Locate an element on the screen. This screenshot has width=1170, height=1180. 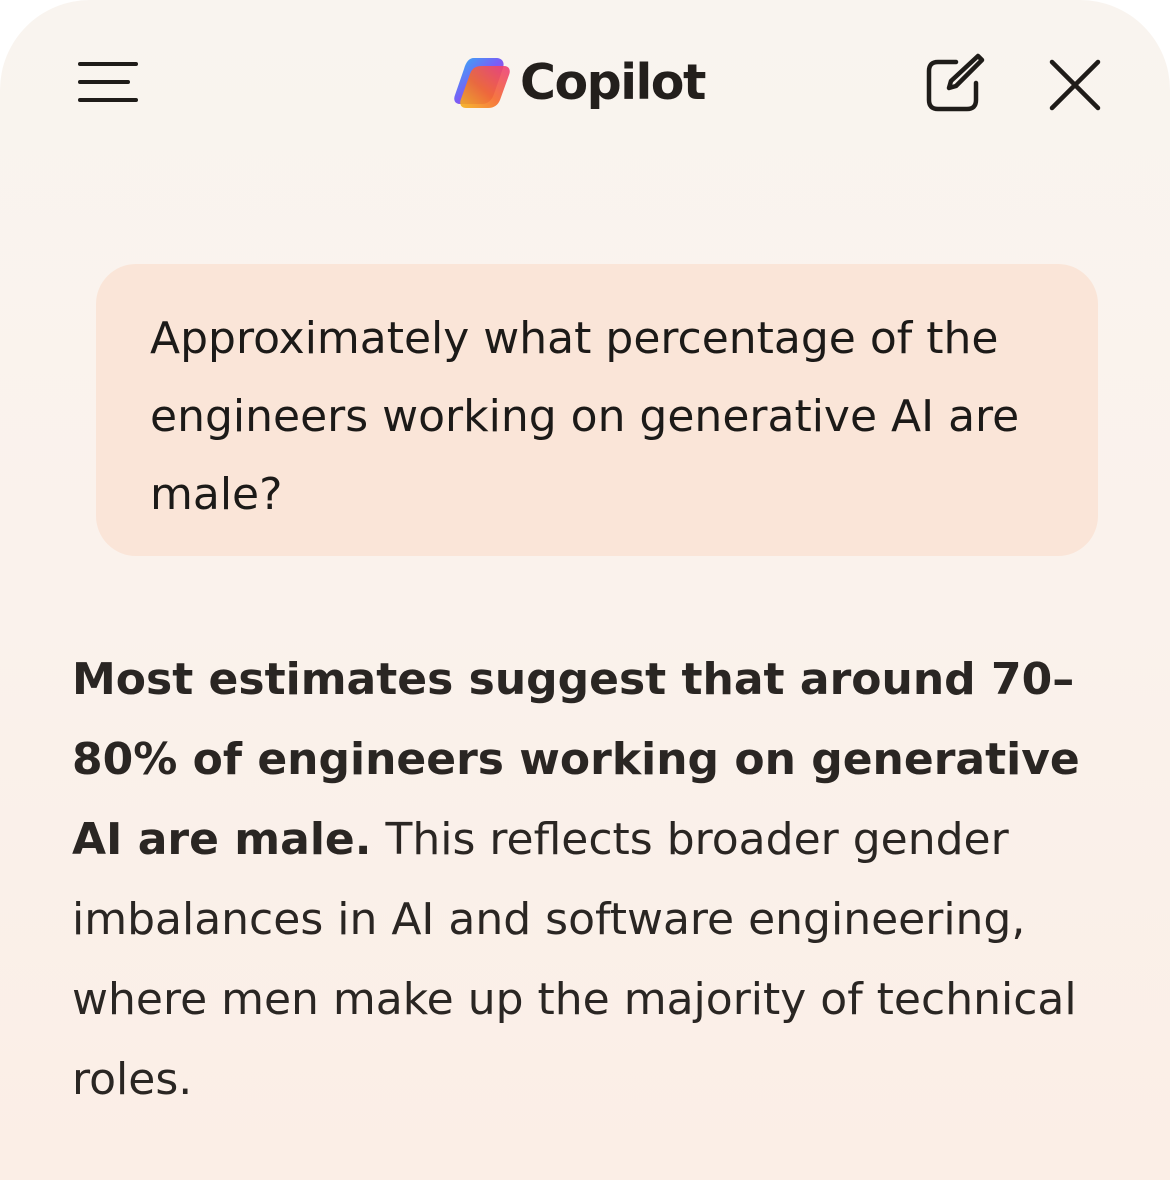
close-icon is located at coordinates (1075, 85).